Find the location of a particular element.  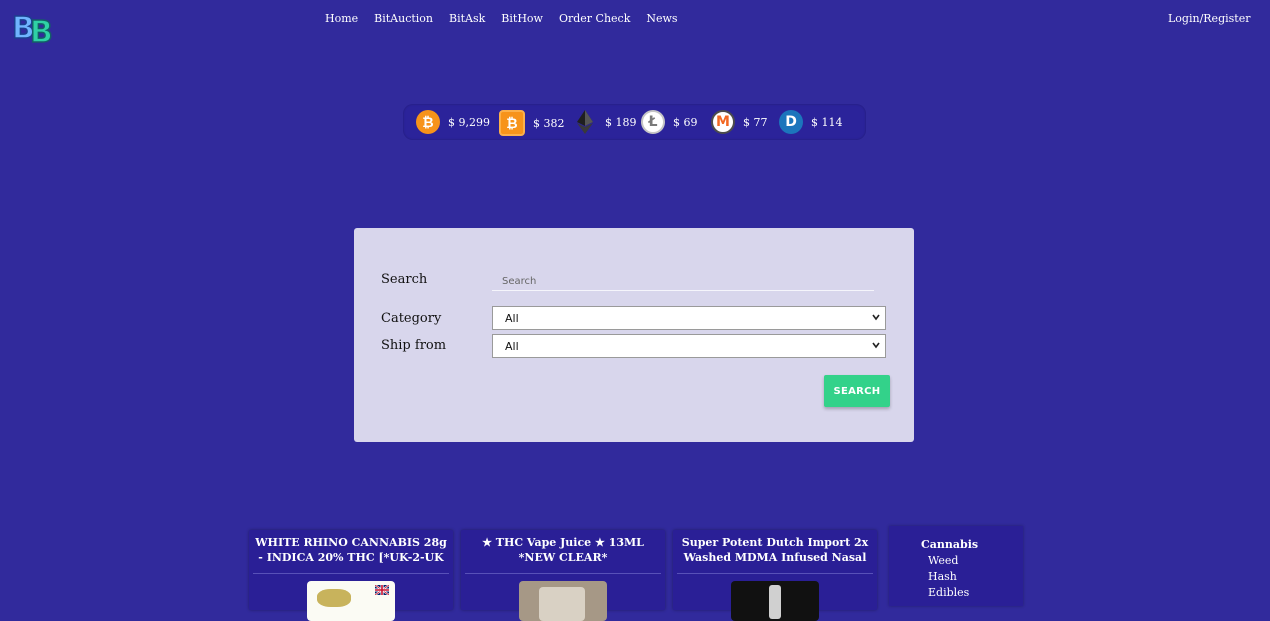

ticker-item-btc: ₿ $ 9,299 is located at coordinates (453, 122).